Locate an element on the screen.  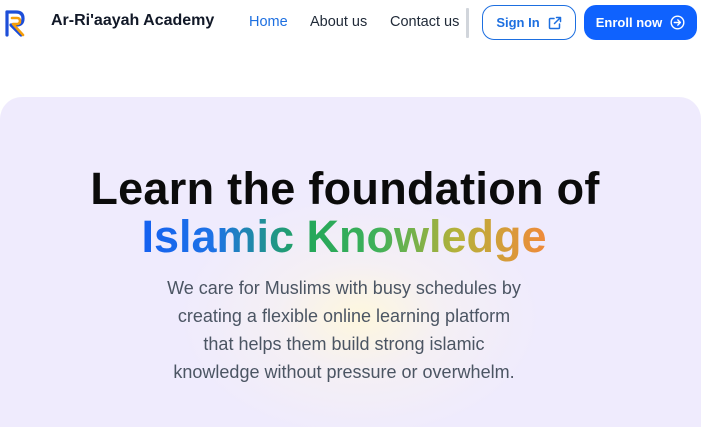
brand-logo-icon is located at coordinates (17, 23).